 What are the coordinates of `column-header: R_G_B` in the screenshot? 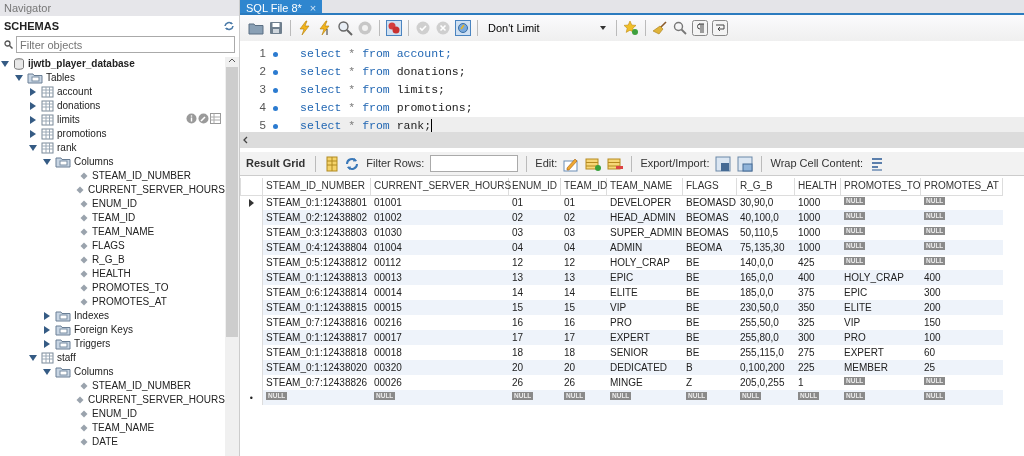 It's located at (765, 186).